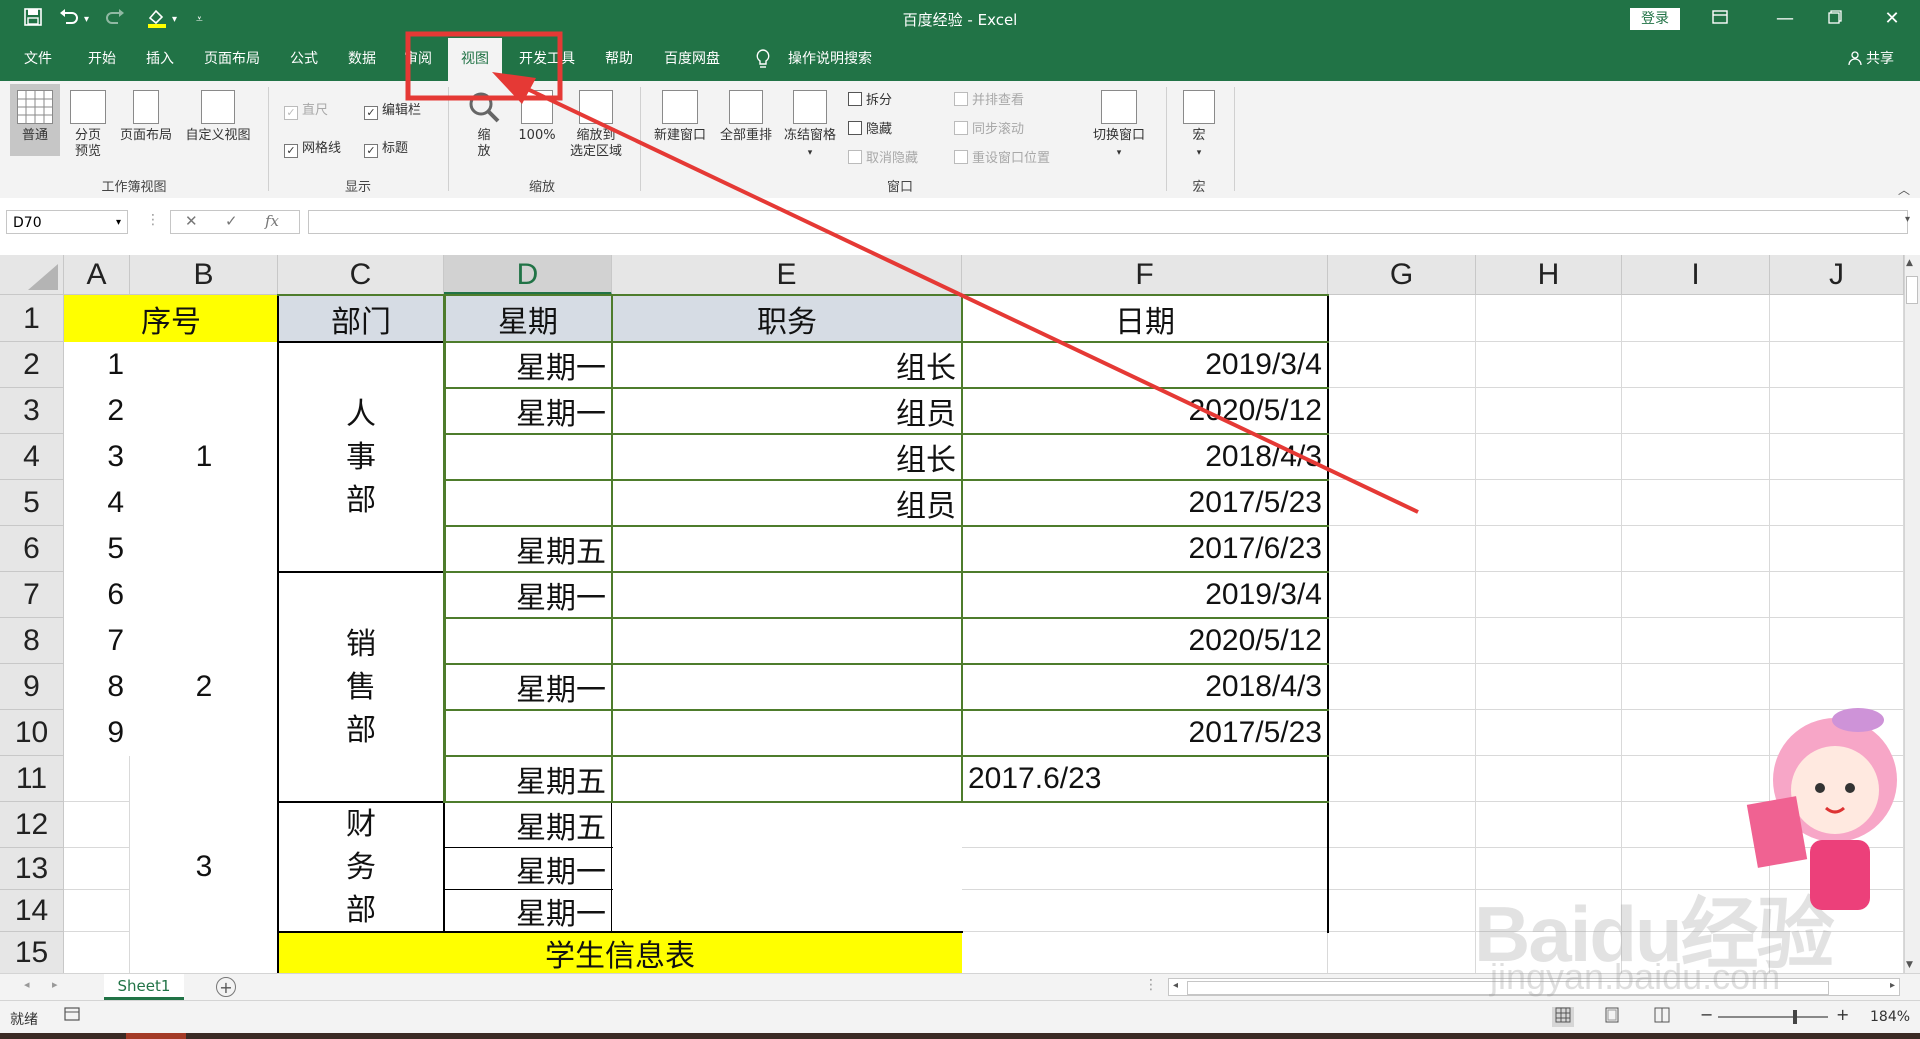  I want to click on formula-input, so click(1108, 222).